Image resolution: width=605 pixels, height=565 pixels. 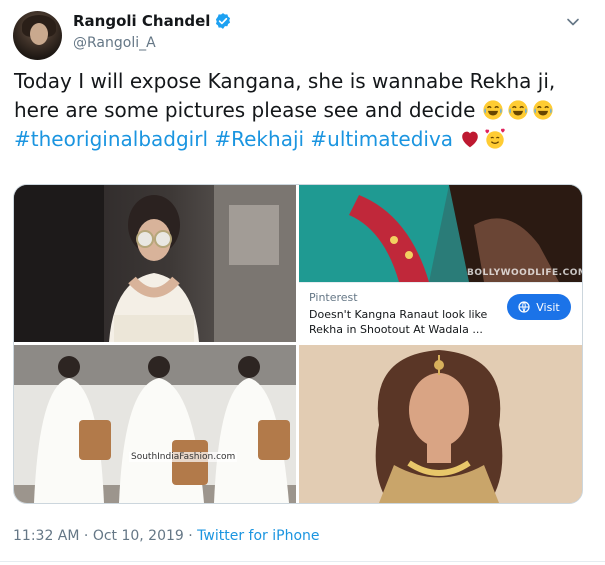 I want to click on pinterest-source: Pinterest, so click(x=333, y=297).